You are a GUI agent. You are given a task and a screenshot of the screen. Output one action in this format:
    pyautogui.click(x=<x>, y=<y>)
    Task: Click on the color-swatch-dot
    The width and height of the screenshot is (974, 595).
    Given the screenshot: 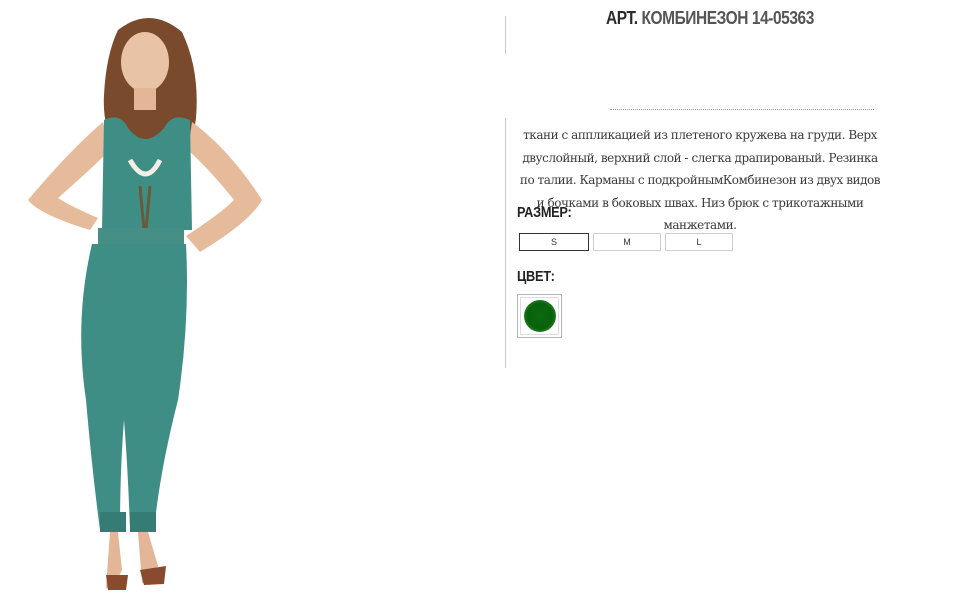 What is the action you would take?
    pyautogui.click(x=539, y=316)
    